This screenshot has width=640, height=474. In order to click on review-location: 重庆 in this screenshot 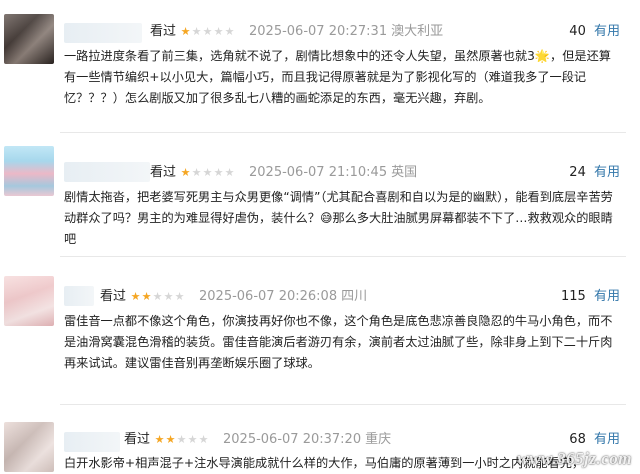, I will do `click(378, 439)`.